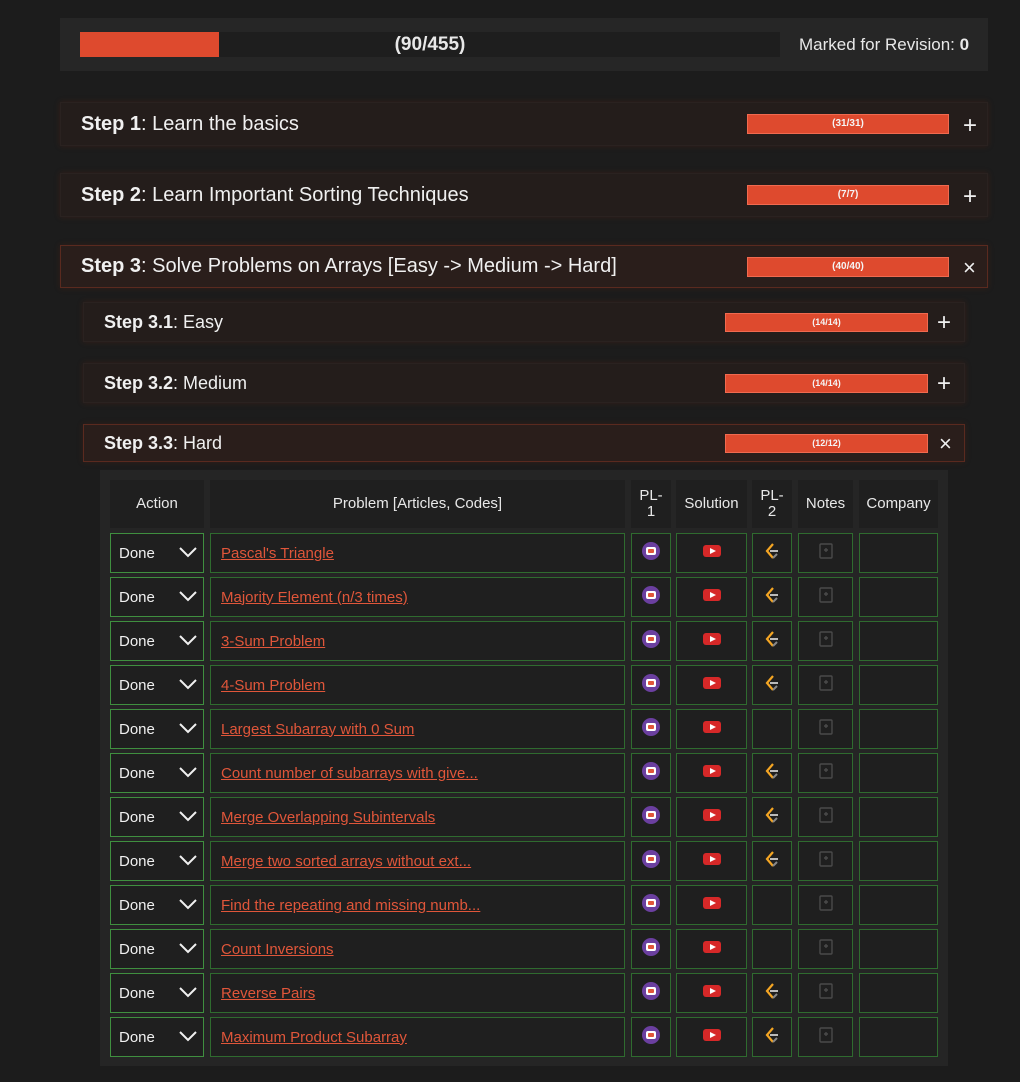 Image resolution: width=1020 pixels, height=1082 pixels. I want to click on problem-link: Largest Subarray with 0 Sum, so click(317, 729).